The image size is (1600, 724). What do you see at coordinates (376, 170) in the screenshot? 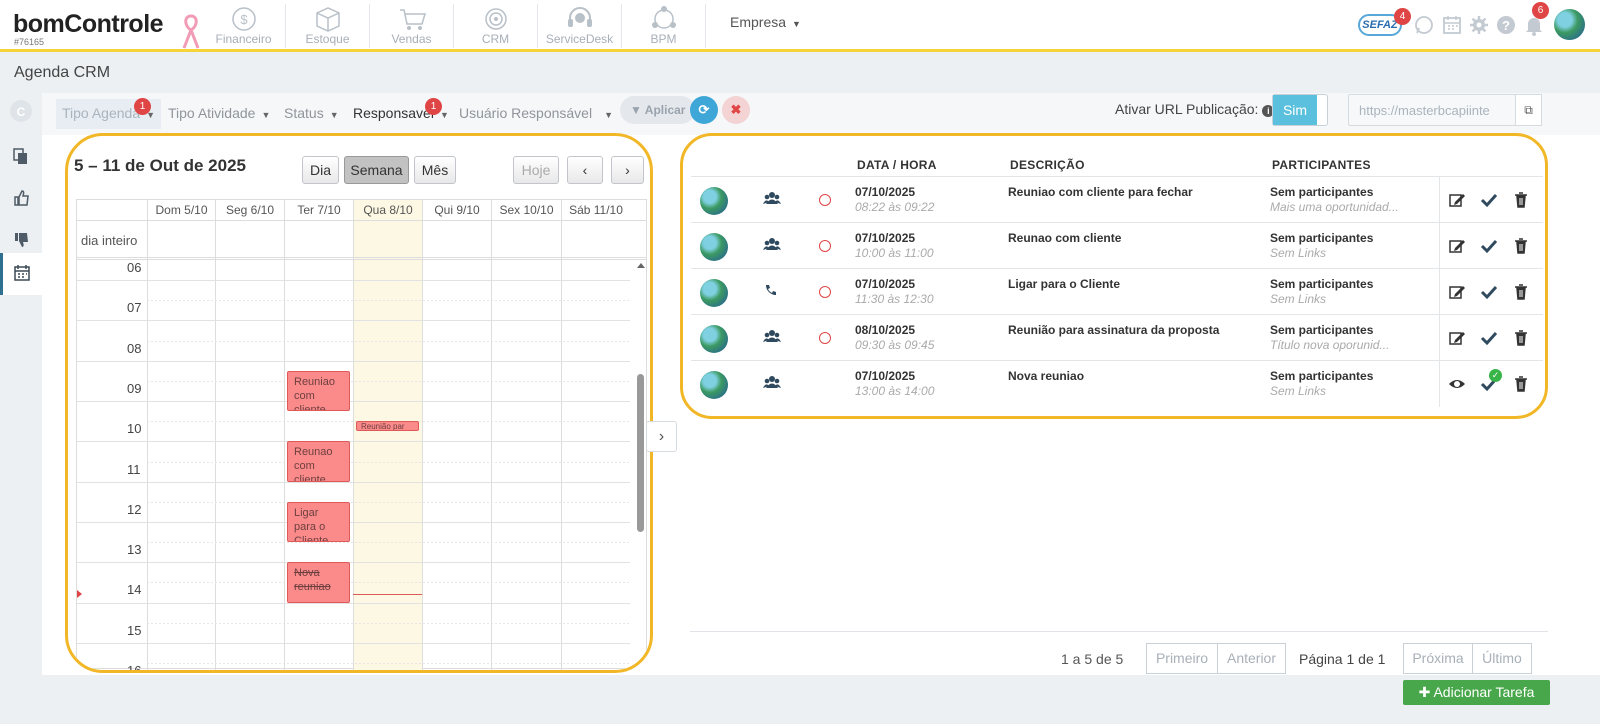
I see `view-week-button: Semana` at bounding box center [376, 170].